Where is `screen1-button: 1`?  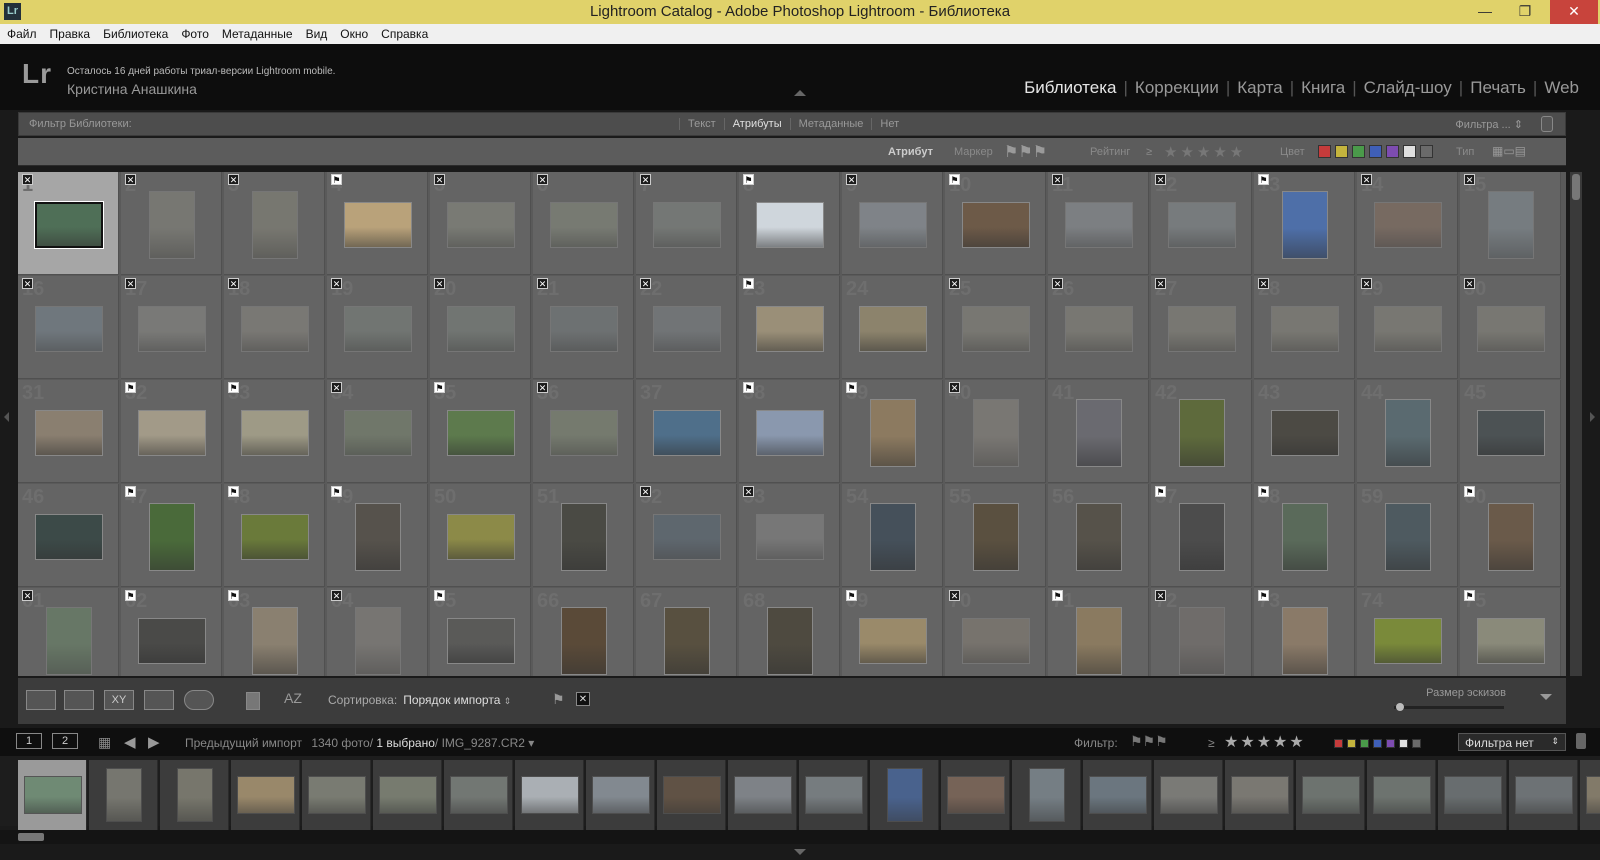
screen1-button: 1 is located at coordinates (29, 741).